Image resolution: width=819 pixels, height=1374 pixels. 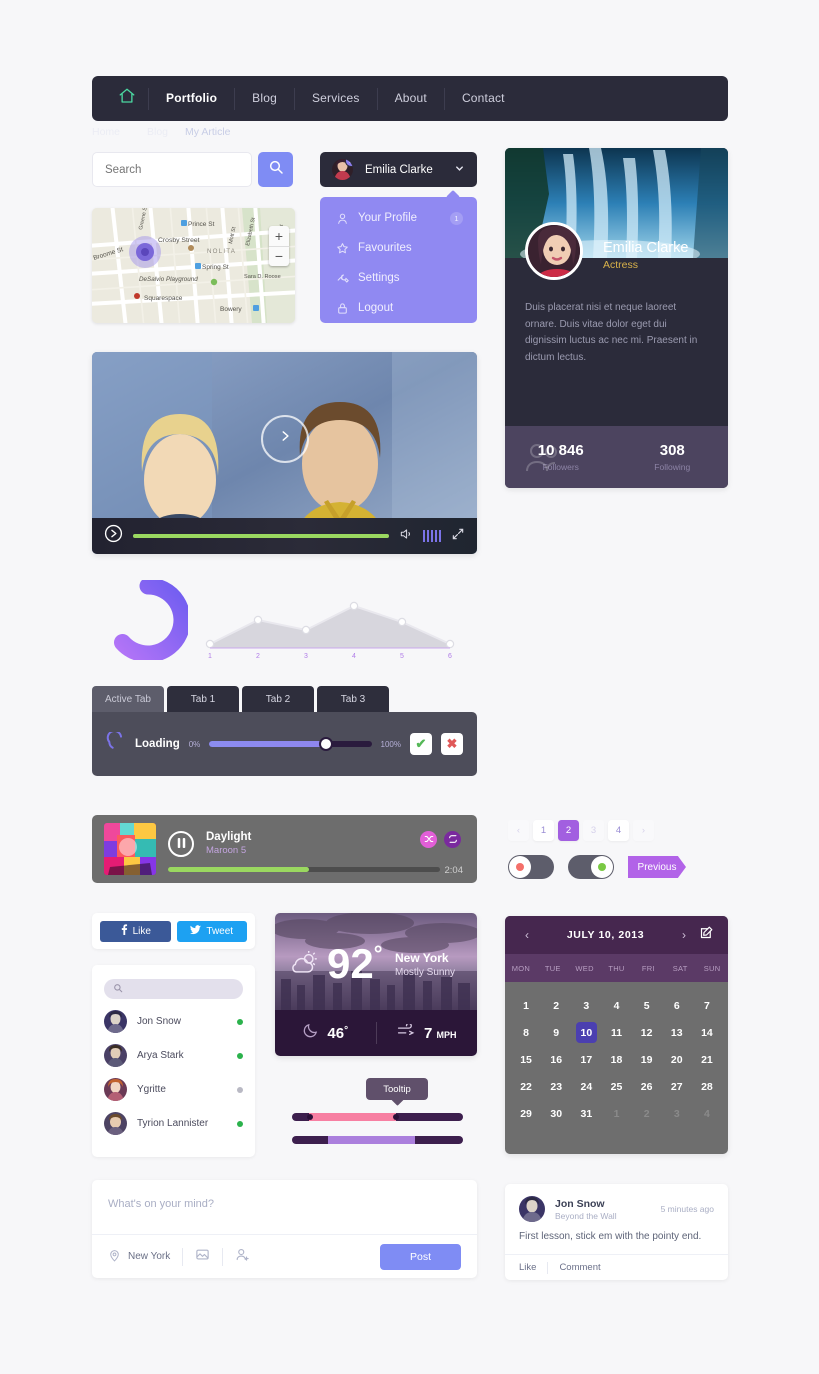 What do you see at coordinates (647, 1059) in the screenshot?
I see `calendar-day: 19` at bounding box center [647, 1059].